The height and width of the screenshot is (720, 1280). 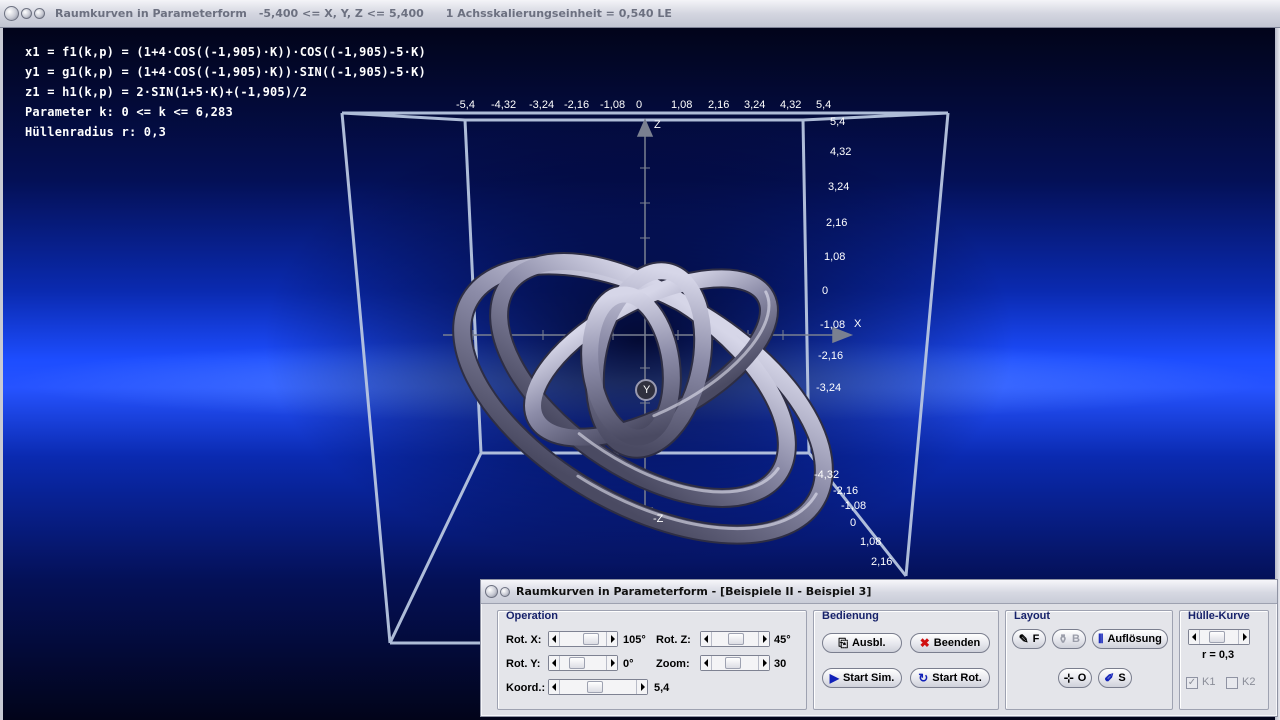 What do you see at coordinates (838, 187) in the screenshot?
I see `right-tick: 3,24` at bounding box center [838, 187].